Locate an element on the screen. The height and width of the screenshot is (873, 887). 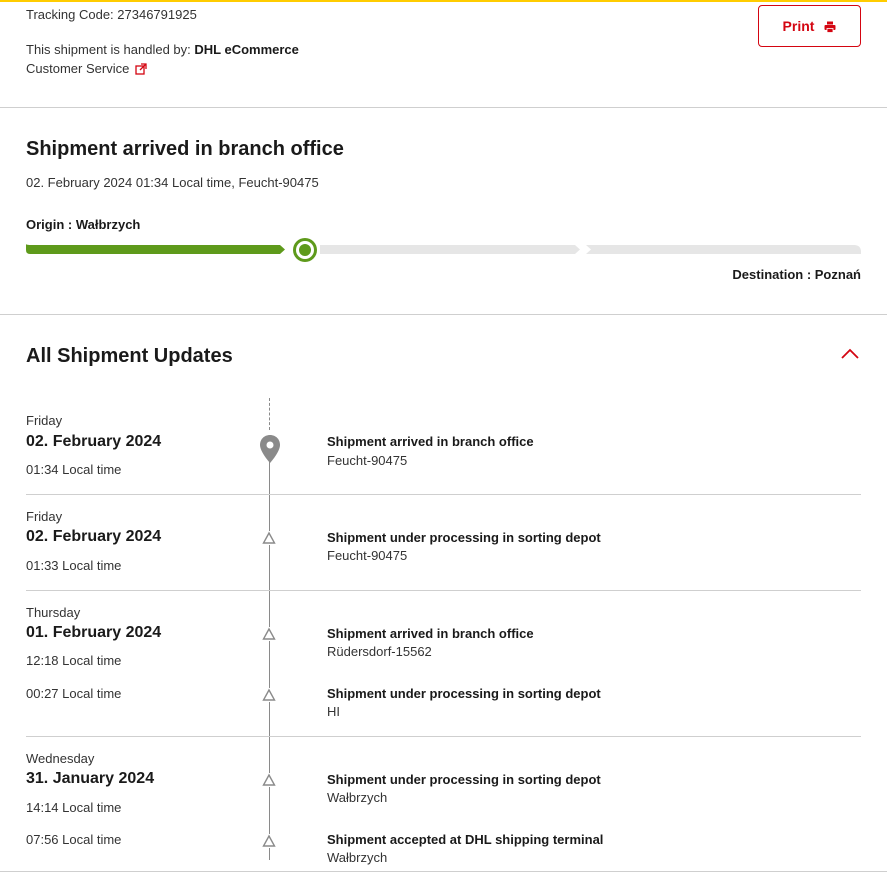
header-divider is located at coordinates (443, 107).